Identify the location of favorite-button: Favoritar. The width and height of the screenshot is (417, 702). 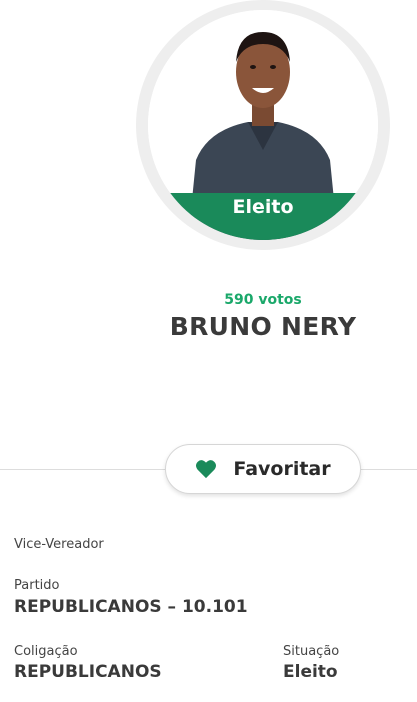
(263, 469).